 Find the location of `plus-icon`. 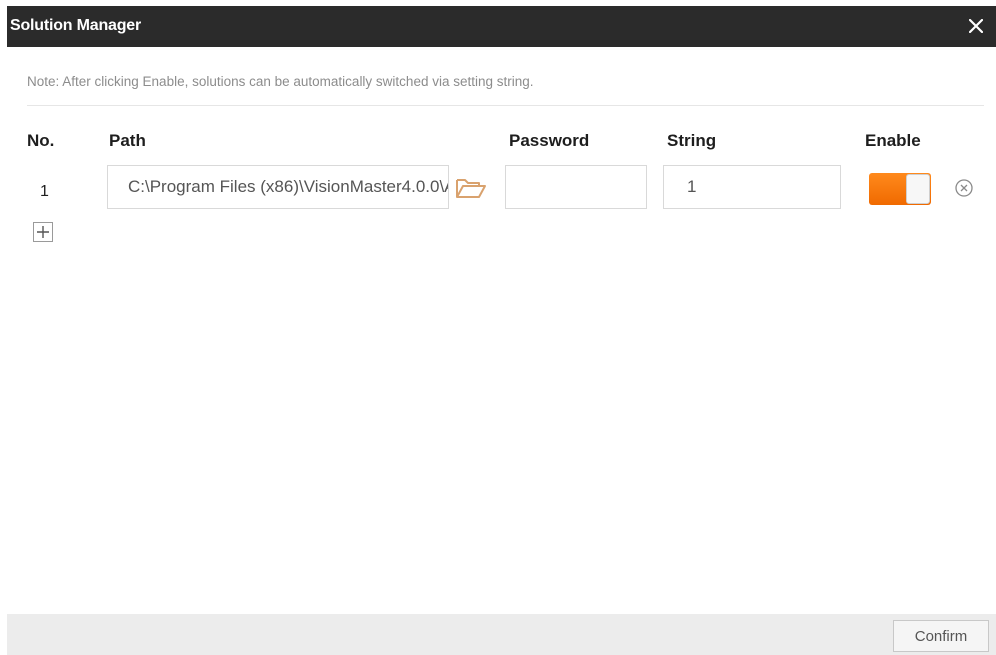

plus-icon is located at coordinates (43, 232).